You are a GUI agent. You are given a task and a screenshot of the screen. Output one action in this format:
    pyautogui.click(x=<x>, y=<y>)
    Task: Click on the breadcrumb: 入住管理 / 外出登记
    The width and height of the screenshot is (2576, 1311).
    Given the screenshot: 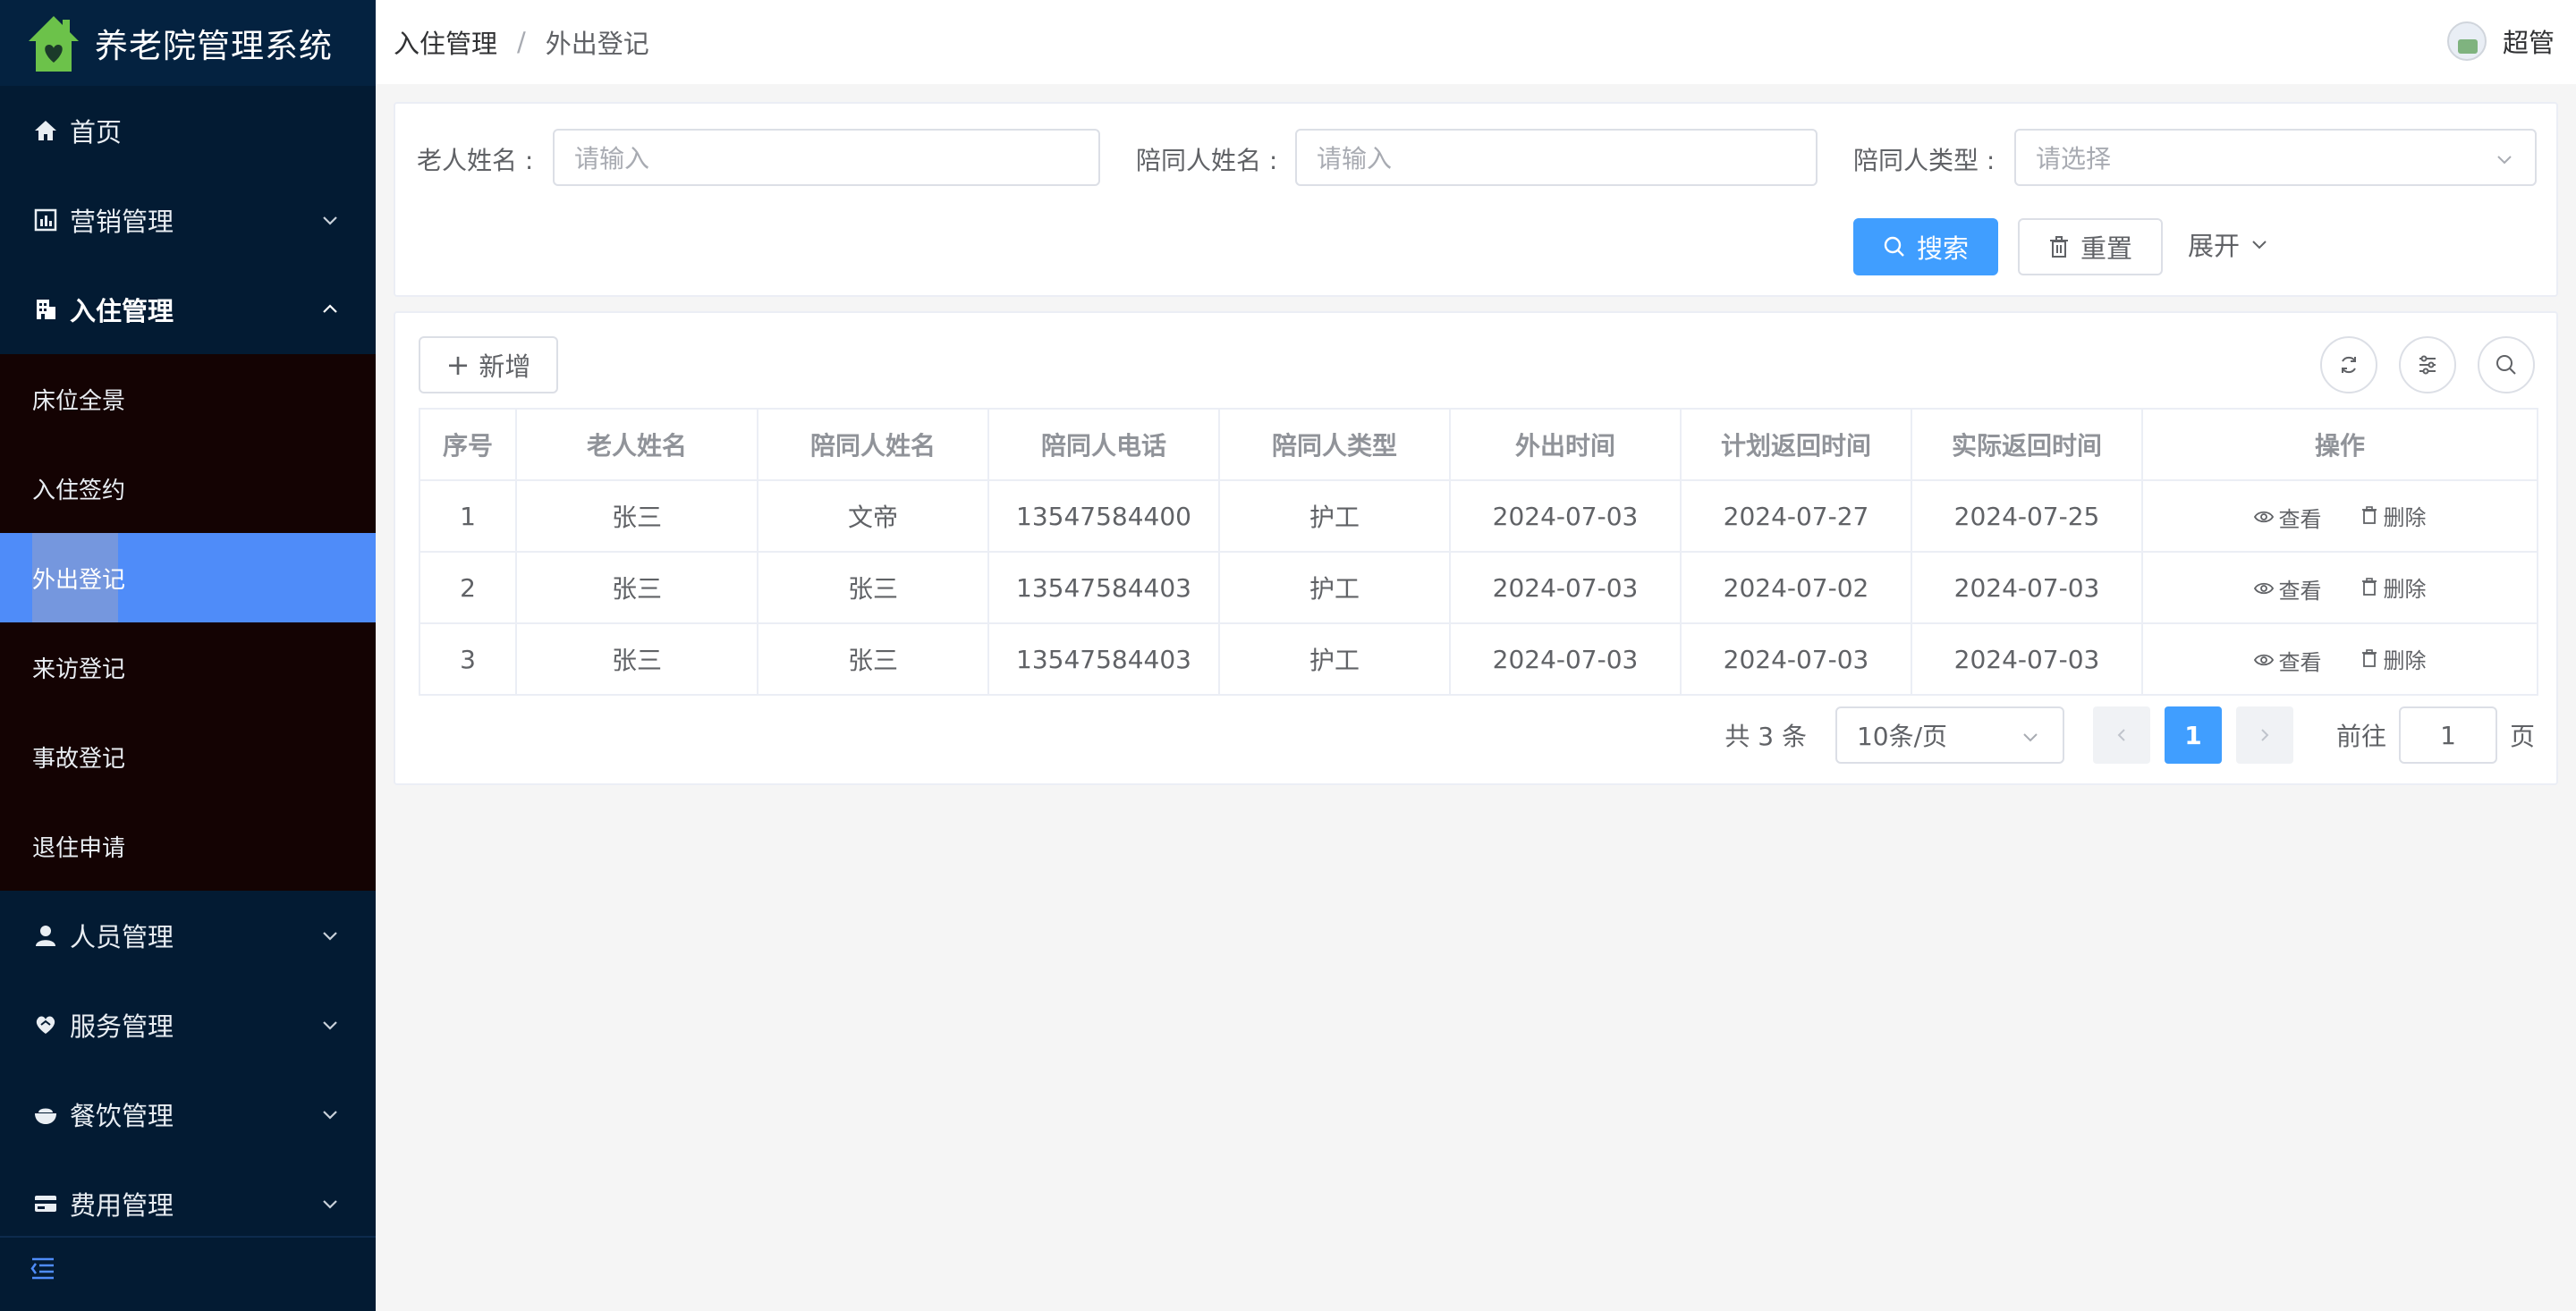 What is the action you would take?
    pyautogui.click(x=521, y=42)
    